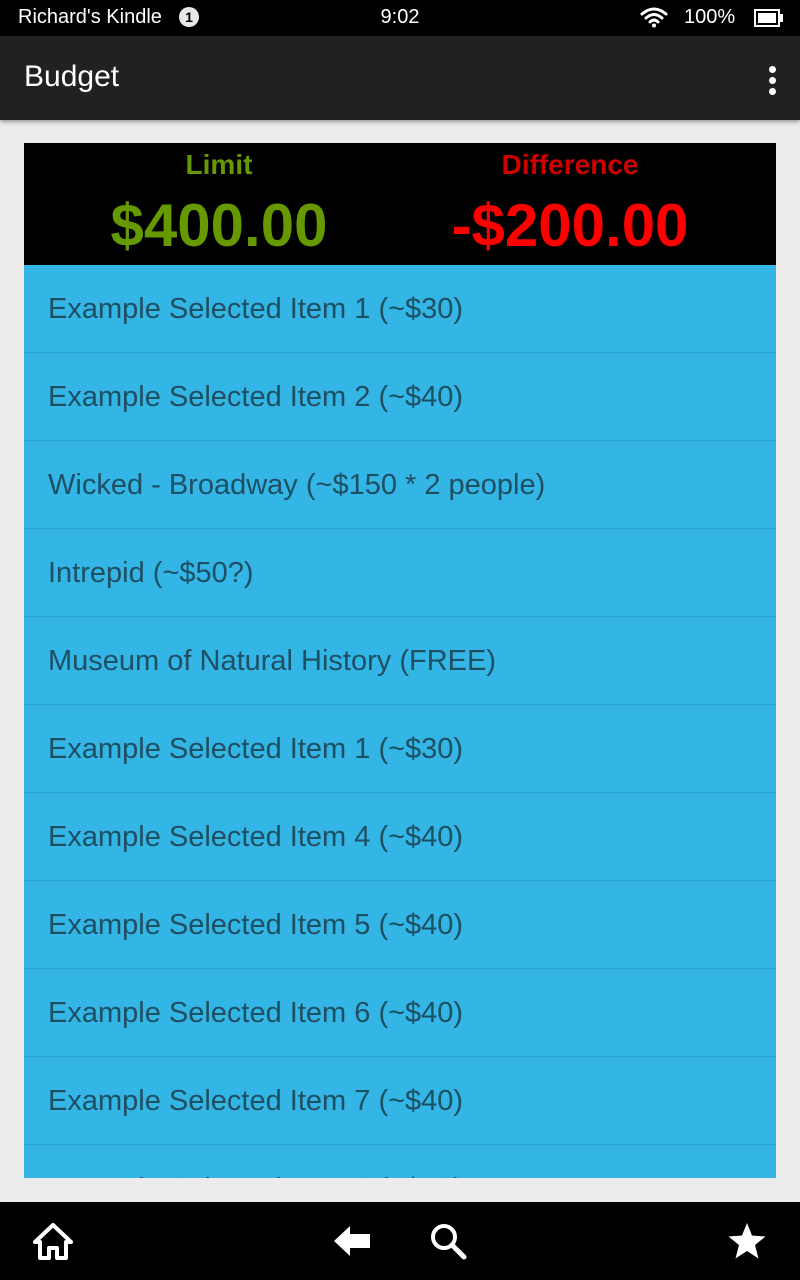  What do you see at coordinates (448, 1241) in the screenshot?
I see `search-icon` at bounding box center [448, 1241].